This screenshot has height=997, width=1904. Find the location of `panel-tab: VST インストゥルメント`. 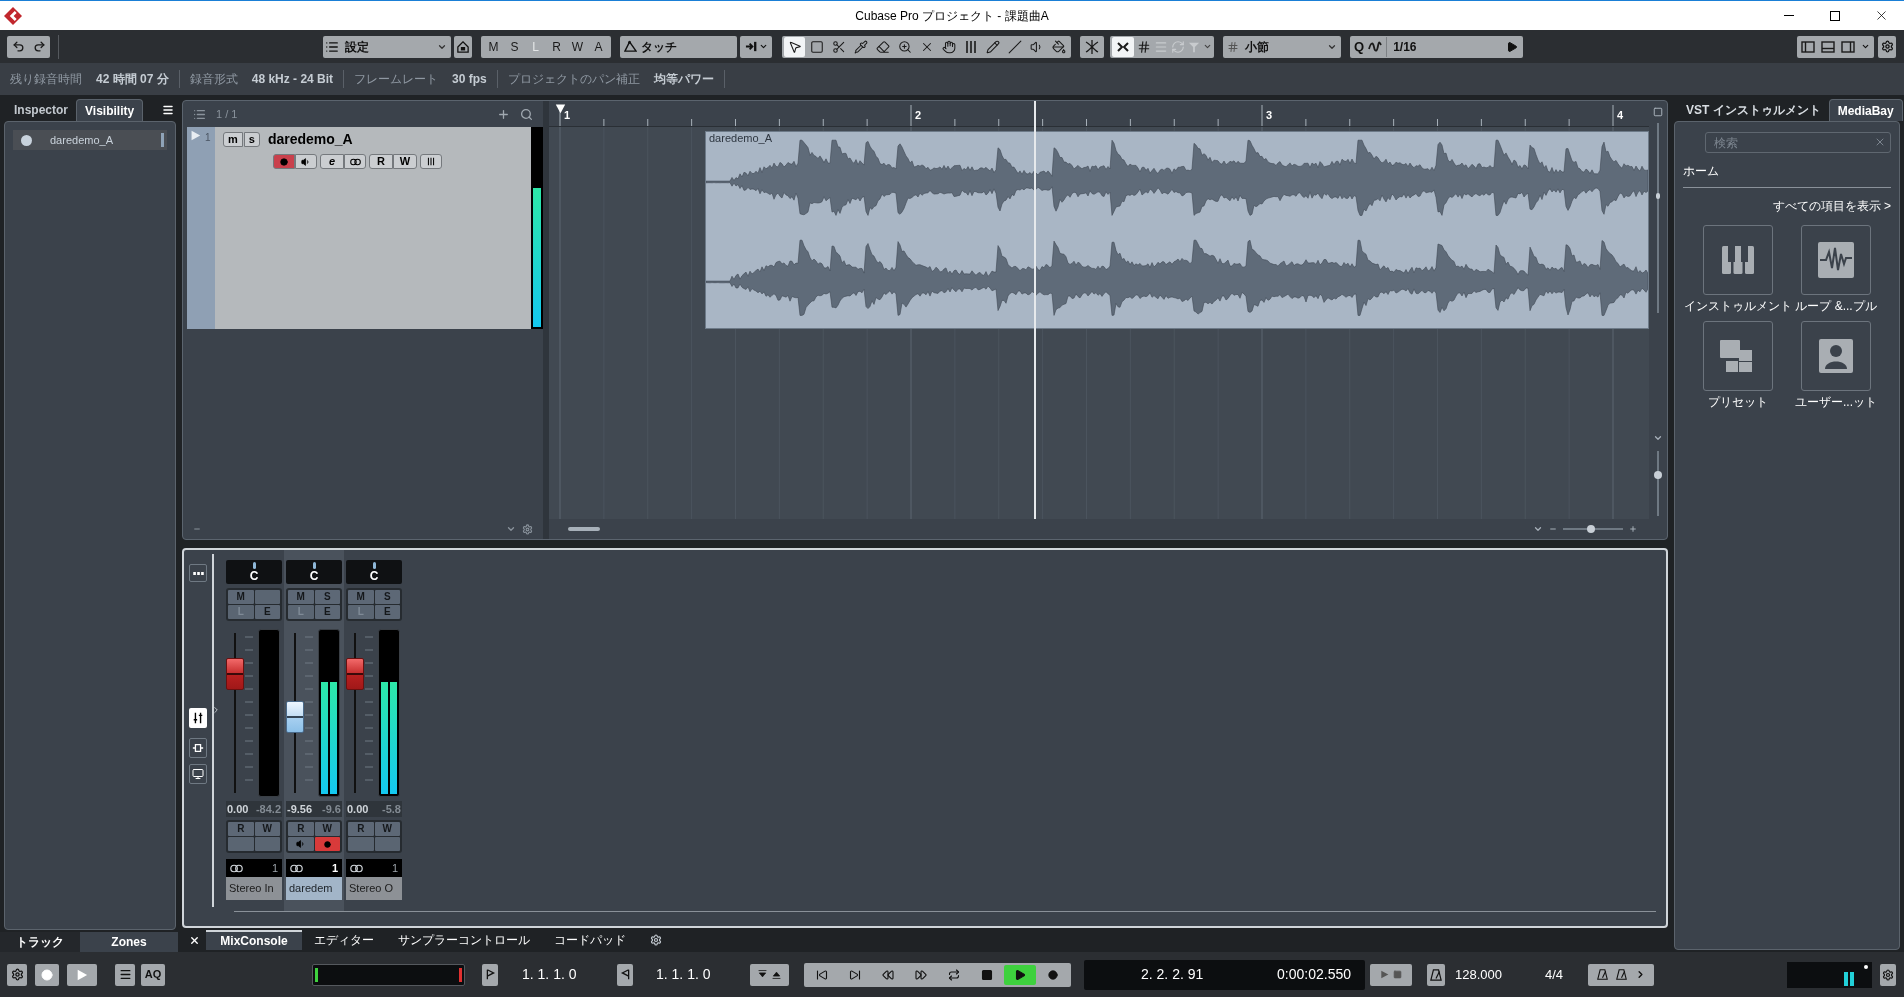

panel-tab: VST インストゥルメント is located at coordinates (1753, 110).